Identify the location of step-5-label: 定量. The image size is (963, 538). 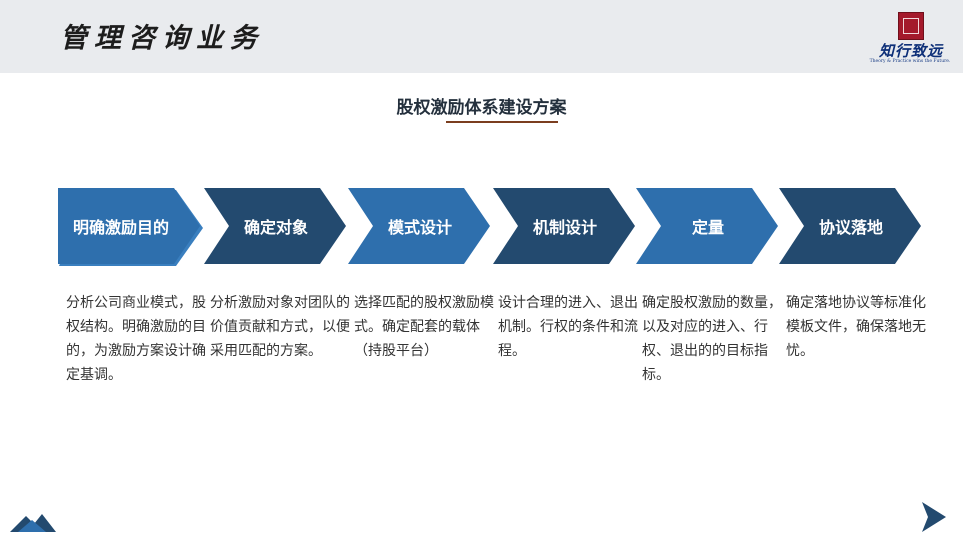
(707, 227).